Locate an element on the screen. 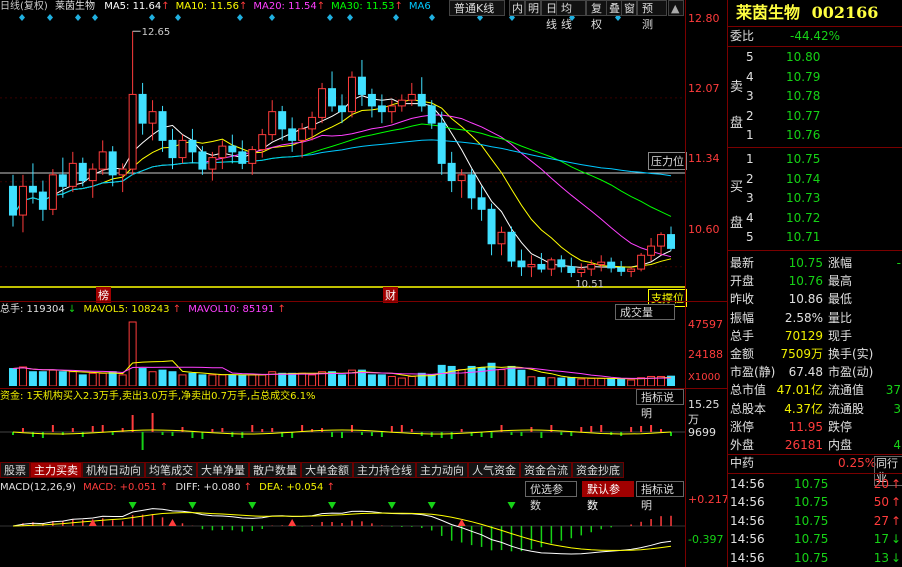  order-book-row: 2 10.77 is located at coordinates (815, 116).